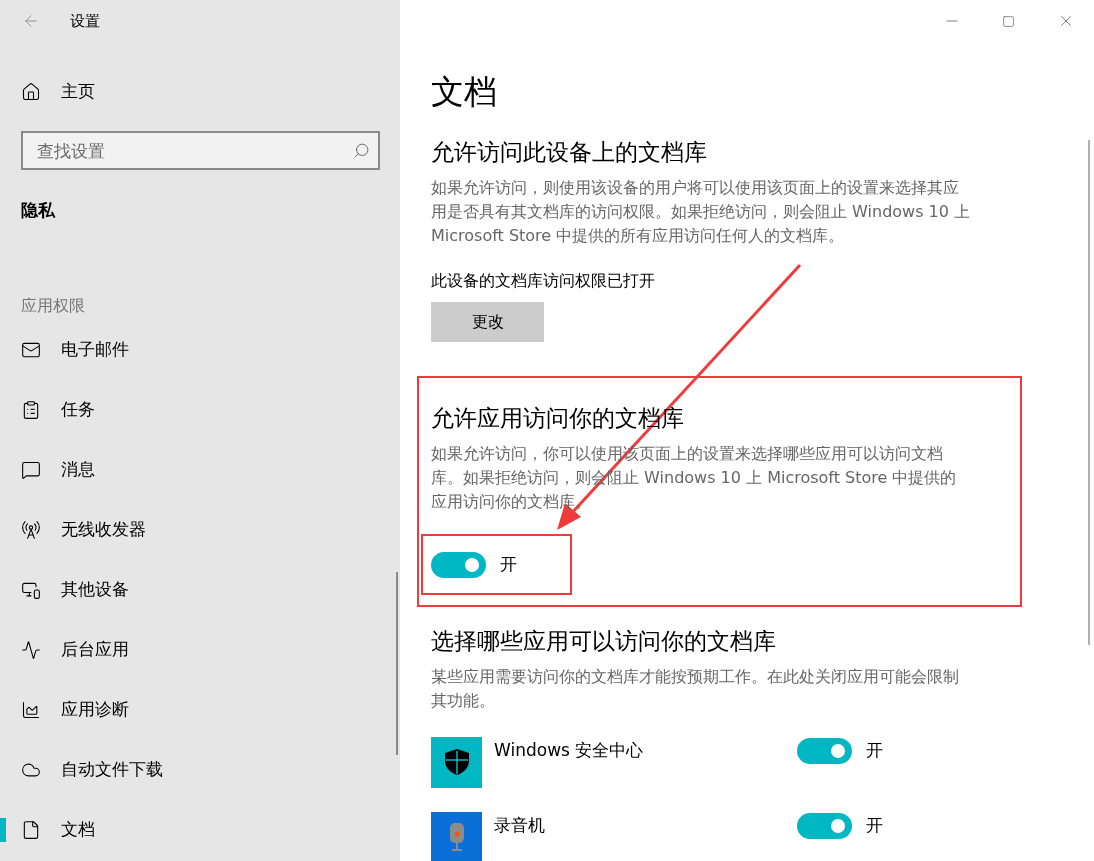 This screenshot has height=861, width=1094. What do you see at coordinates (31, 530) in the screenshot?
I see `antenna-icon` at bounding box center [31, 530].